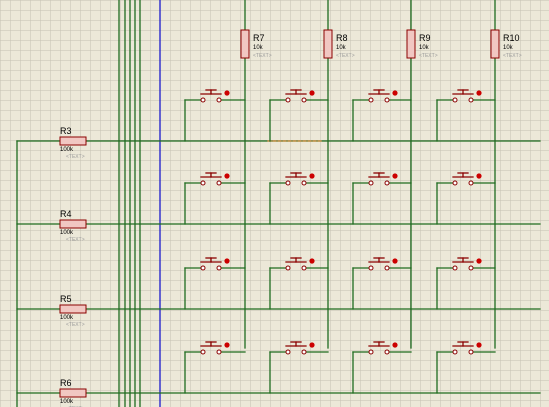  Describe the element at coordinates (66, 299) in the screenshot. I see `resistor-ref-label: R5` at that location.